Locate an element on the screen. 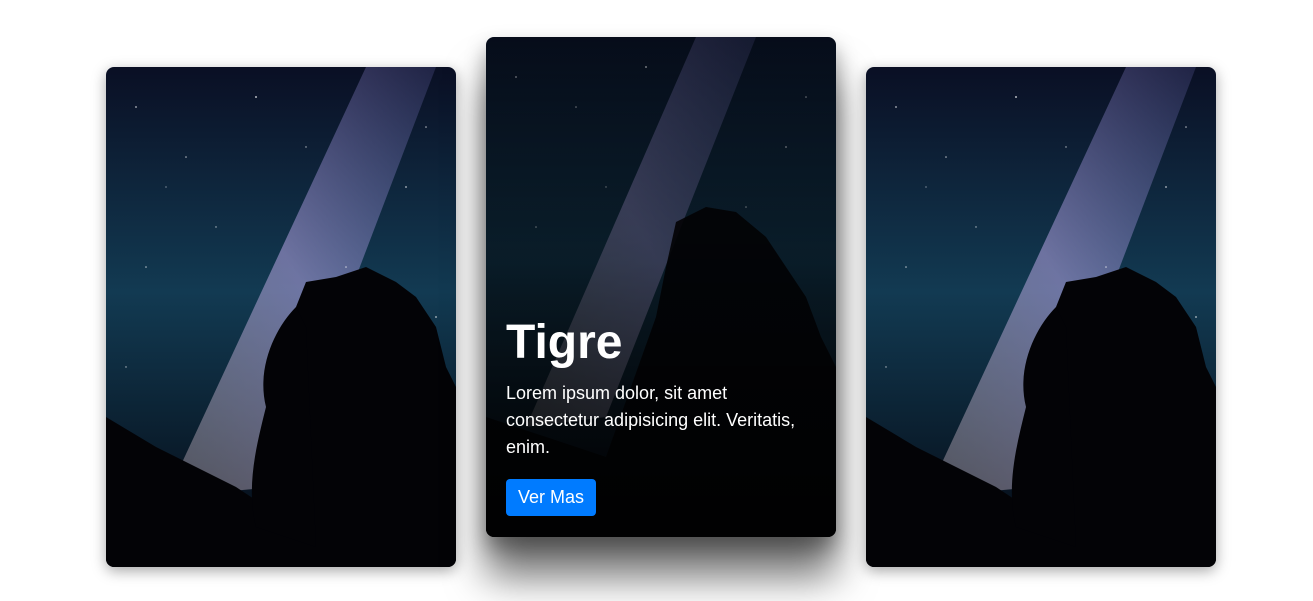 The image size is (1313, 601). card-title: Tigre is located at coordinates (564, 342).